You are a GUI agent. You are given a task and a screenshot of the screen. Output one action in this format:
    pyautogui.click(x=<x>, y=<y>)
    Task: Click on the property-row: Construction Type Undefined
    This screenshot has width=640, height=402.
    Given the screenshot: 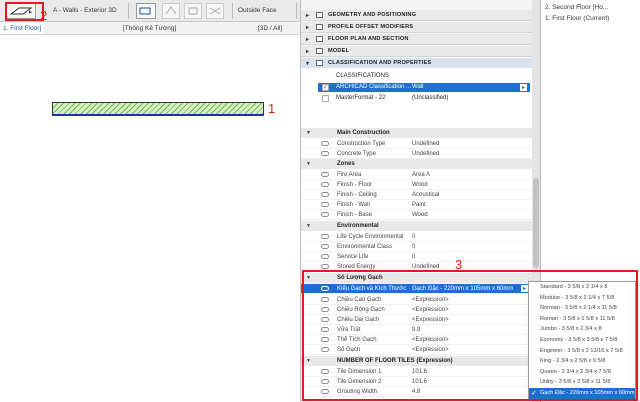 What is the action you would take?
    pyautogui.click(x=416, y=144)
    